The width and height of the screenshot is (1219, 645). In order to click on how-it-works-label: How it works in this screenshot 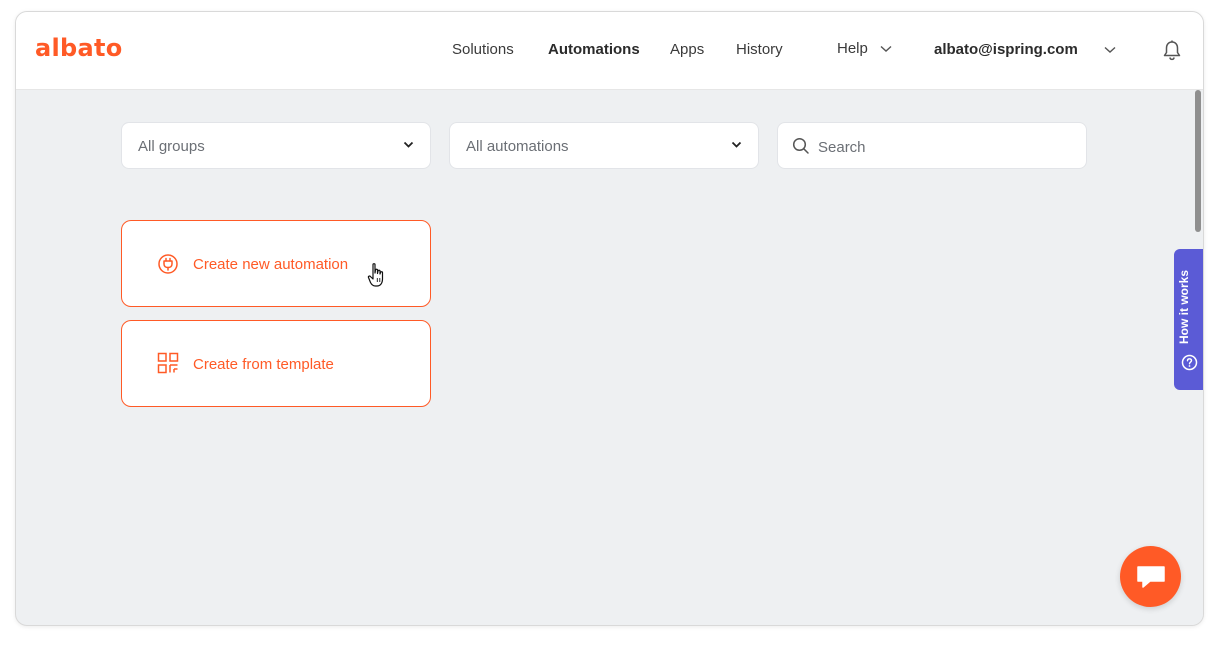, I will do `click(1184, 306)`.